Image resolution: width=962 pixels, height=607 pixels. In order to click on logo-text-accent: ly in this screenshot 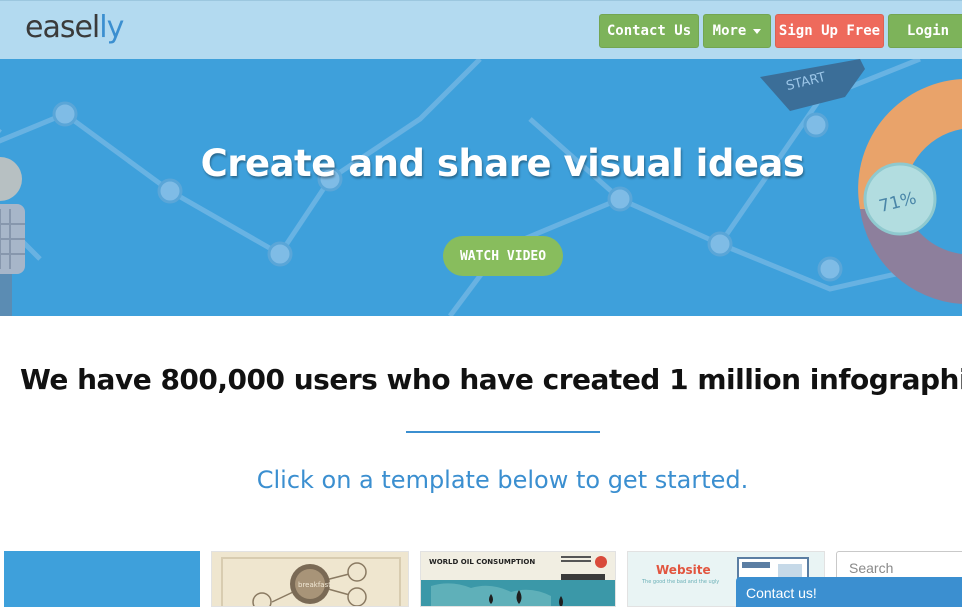, I will do `click(111, 27)`.